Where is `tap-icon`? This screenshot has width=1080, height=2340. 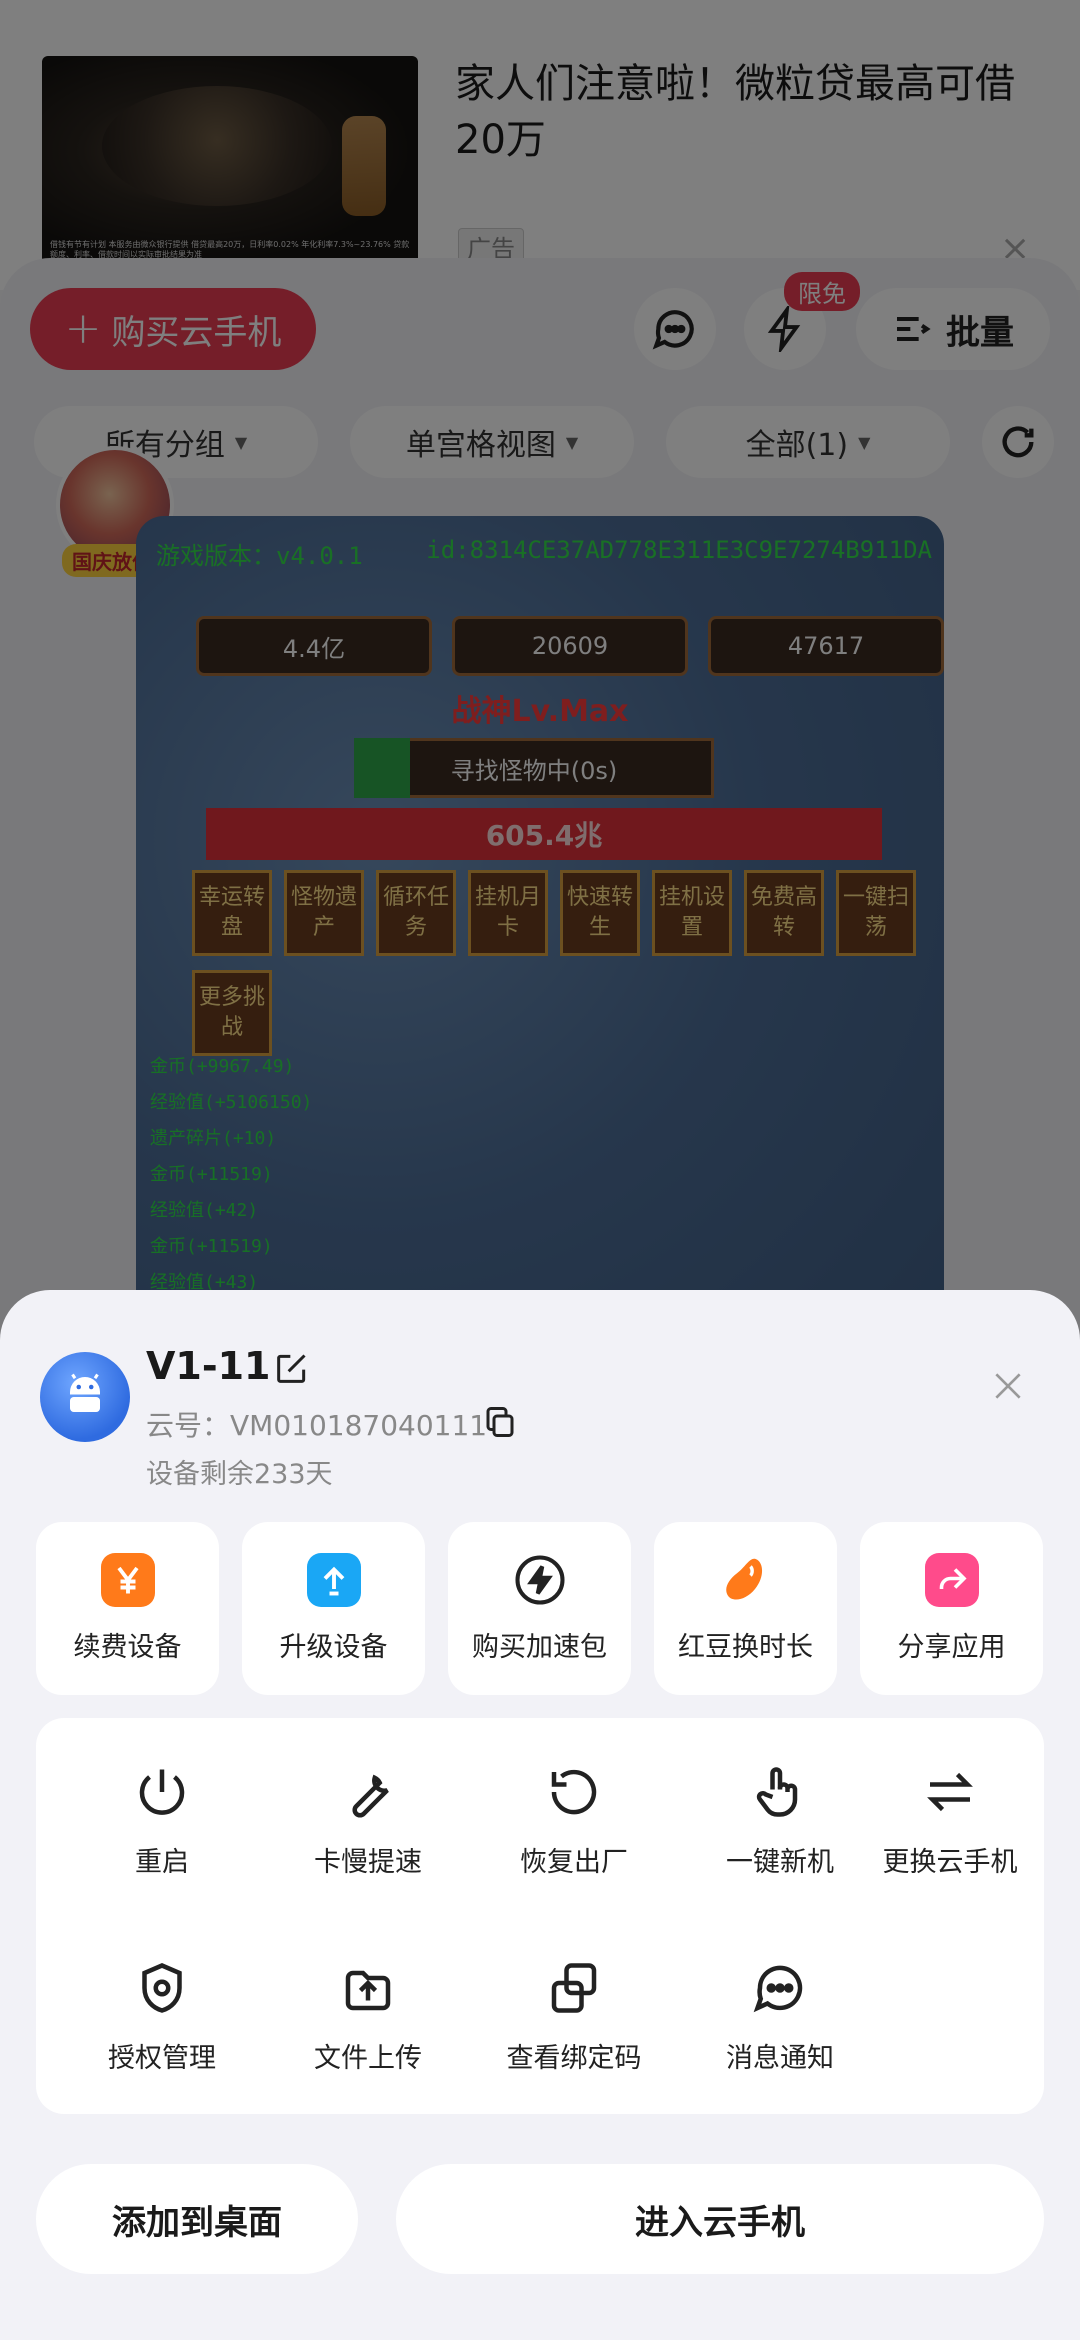
tap-icon is located at coordinates (777, 1792).